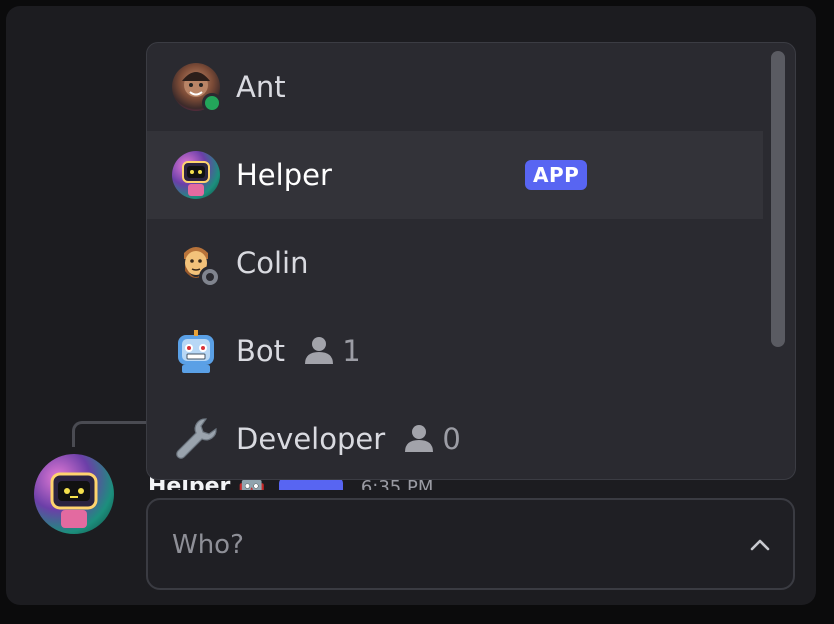  I want to click on option-helper: Helper APP, so click(455, 175).